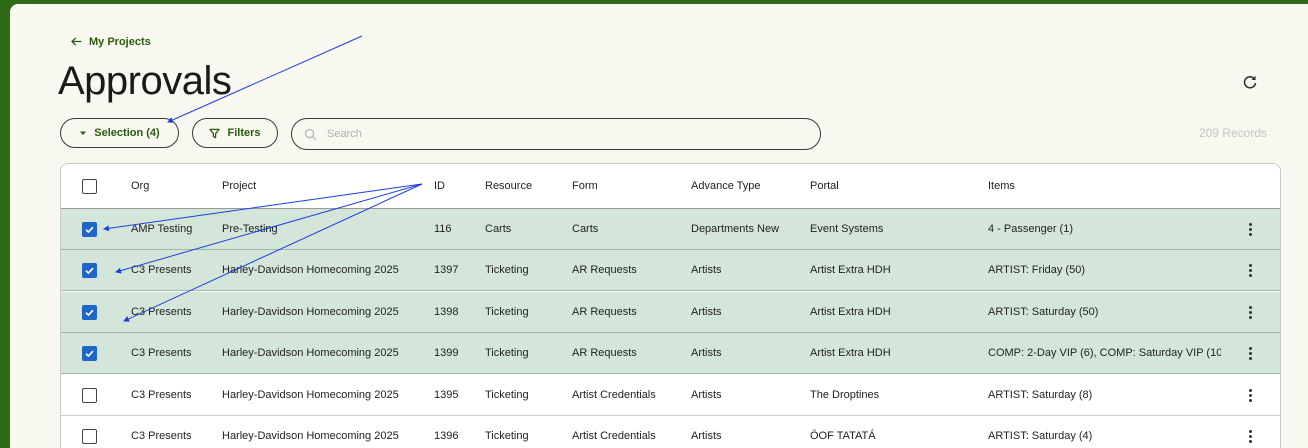 Image resolution: width=1308 pixels, height=448 pixels. Describe the element at coordinates (446, 353) in the screenshot. I see `cell-id: 1399` at that location.